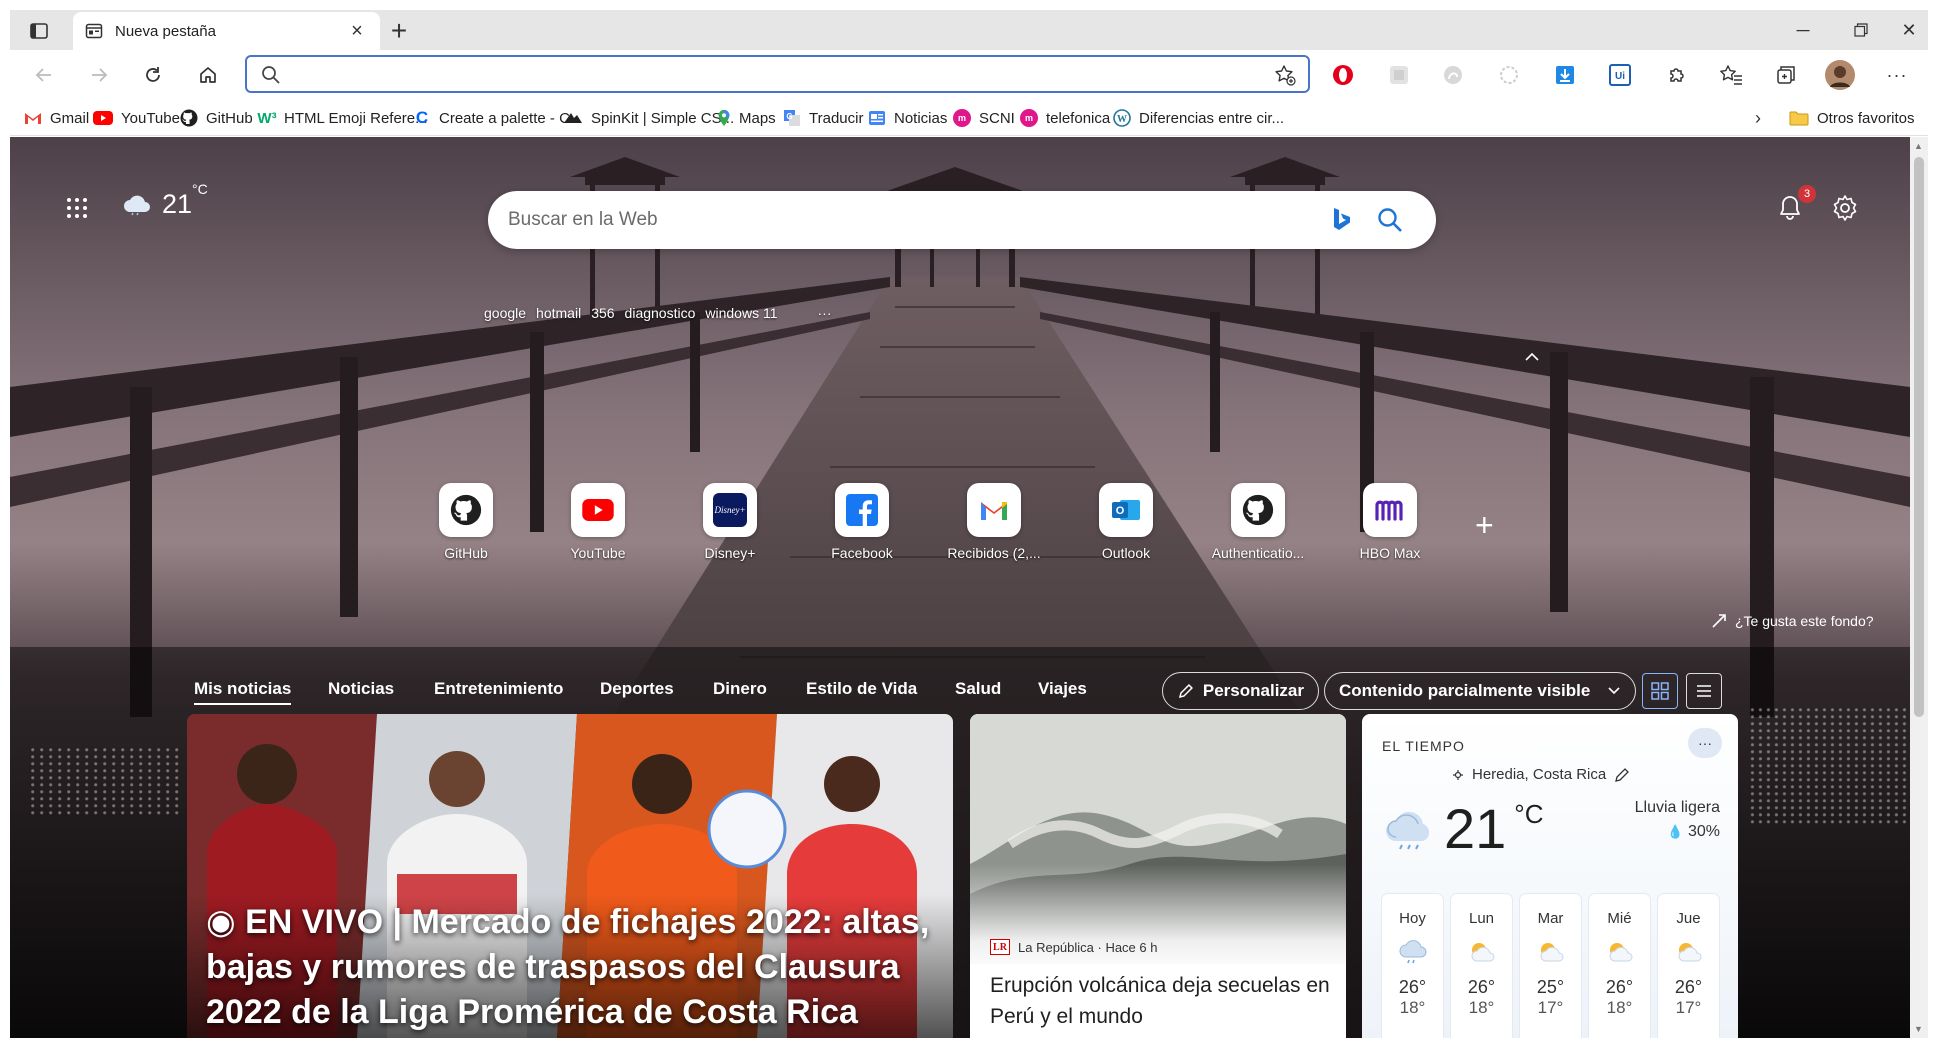  What do you see at coordinates (1688, 966) in the screenshot?
I see `forecast-day: Jue 26° 17°` at bounding box center [1688, 966].